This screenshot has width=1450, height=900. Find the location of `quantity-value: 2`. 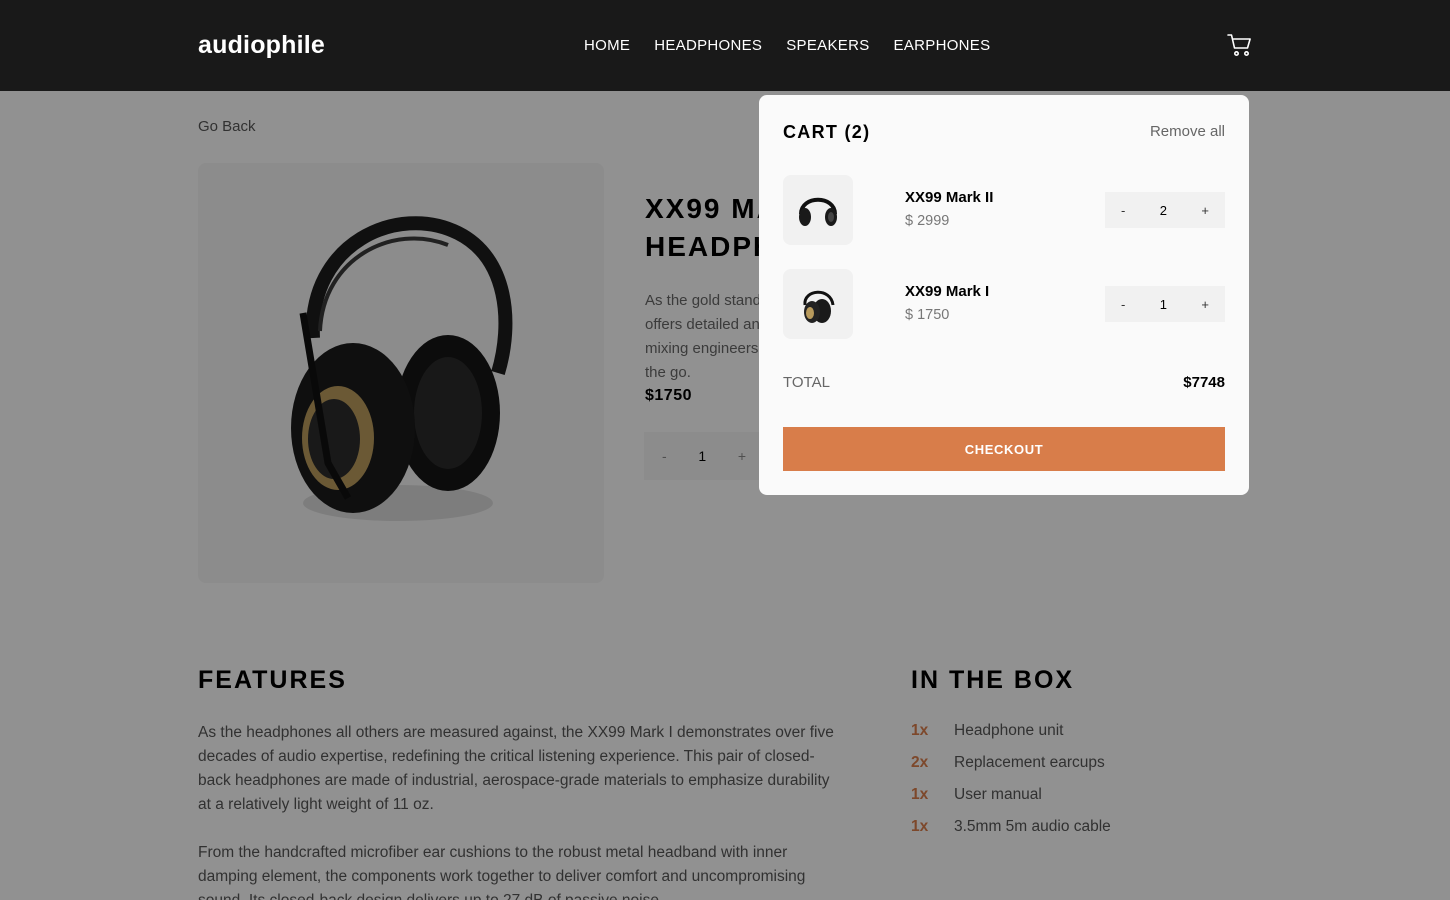

quantity-value: 2 is located at coordinates (1163, 210).